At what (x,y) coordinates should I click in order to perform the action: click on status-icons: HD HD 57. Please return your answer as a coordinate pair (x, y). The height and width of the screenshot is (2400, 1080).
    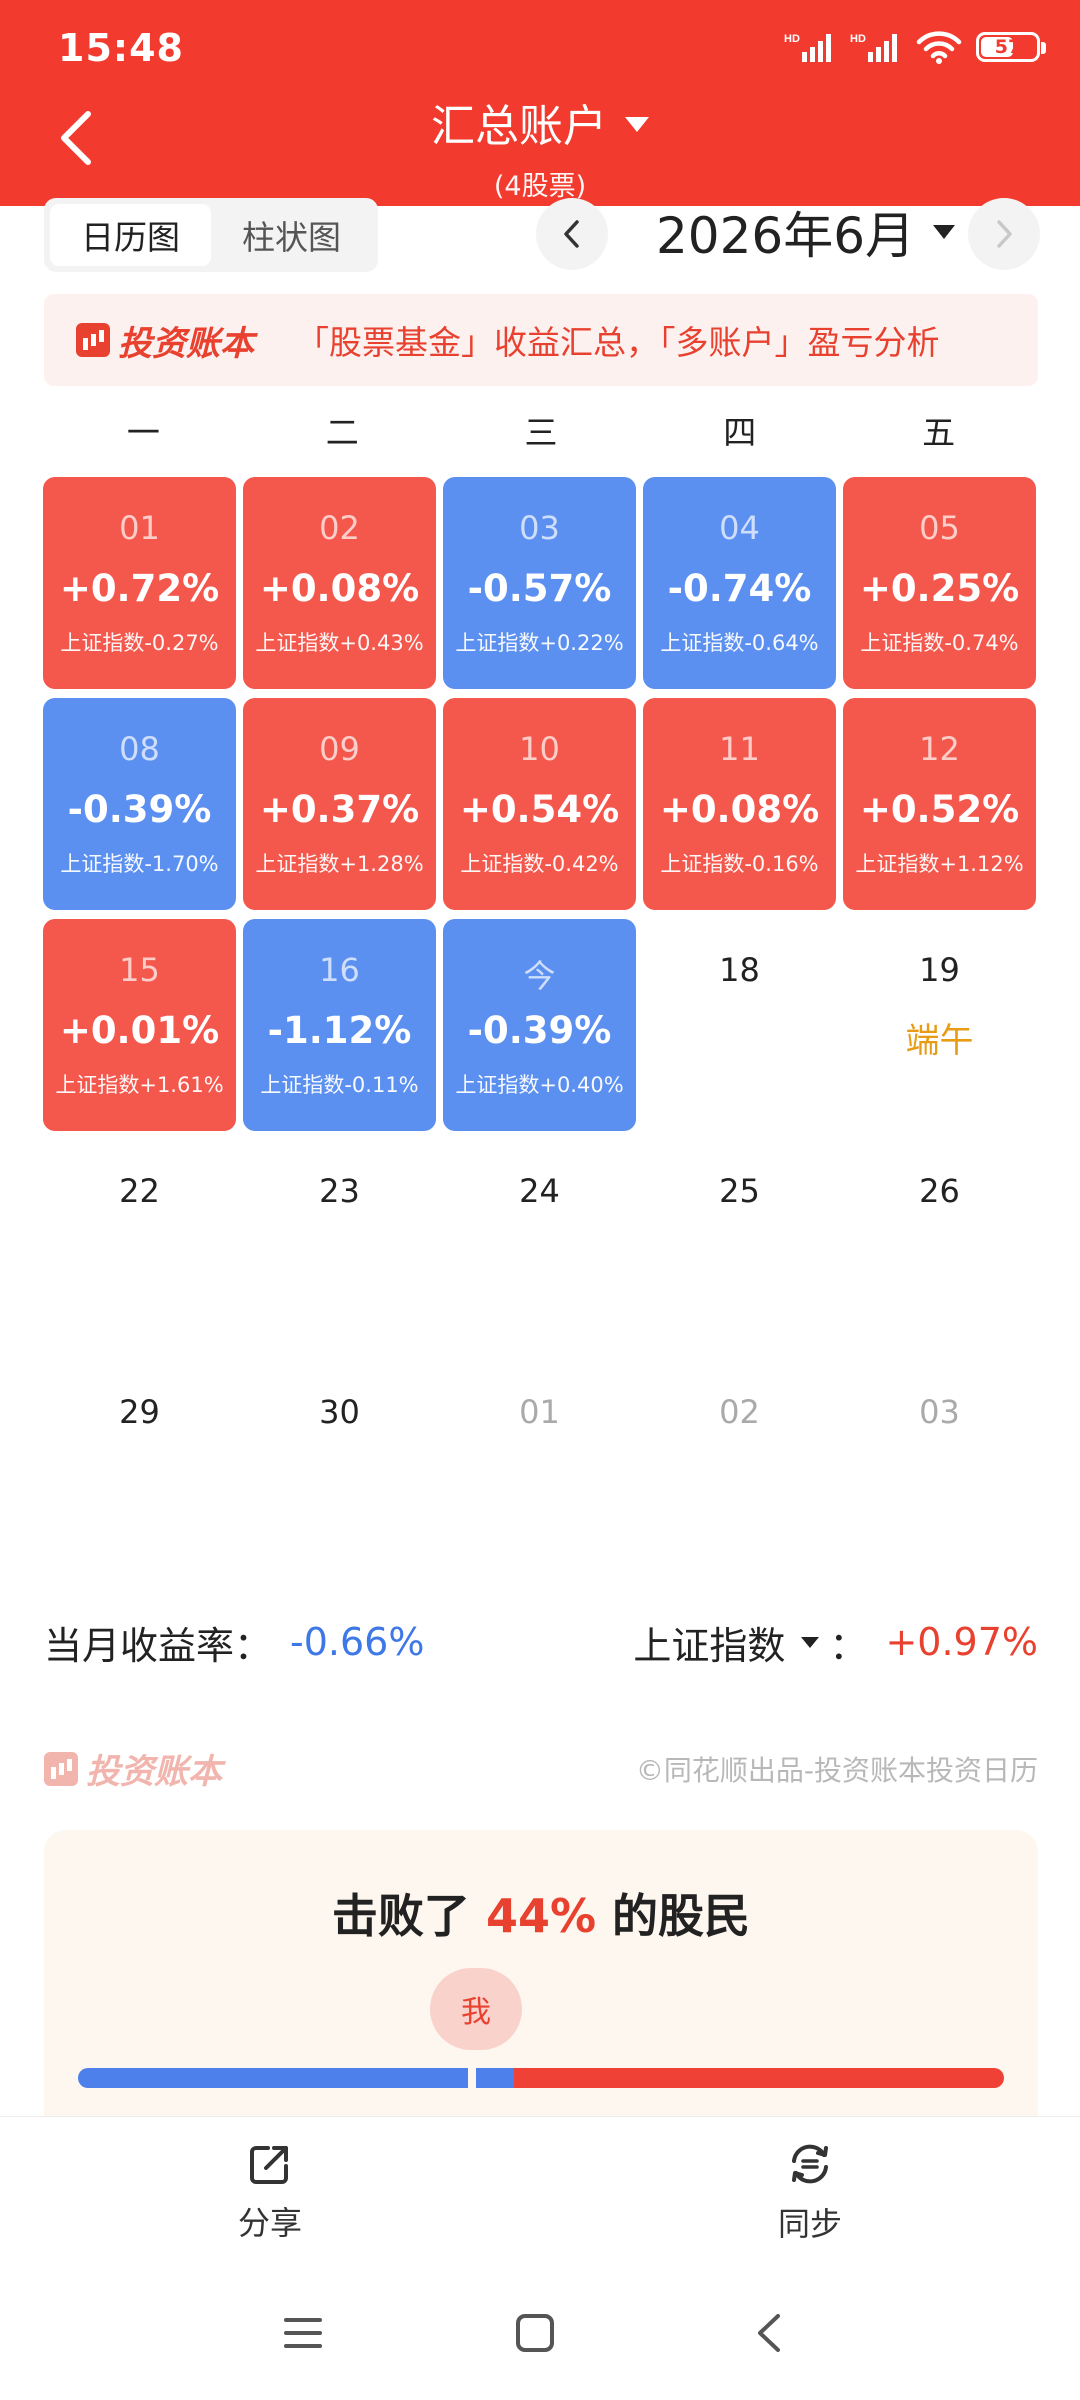
    Looking at the image, I should click on (915, 47).